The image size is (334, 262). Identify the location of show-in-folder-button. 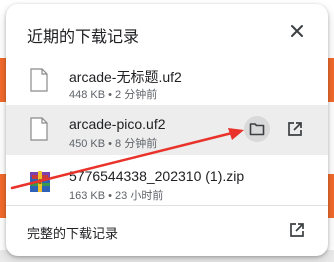
(257, 129).